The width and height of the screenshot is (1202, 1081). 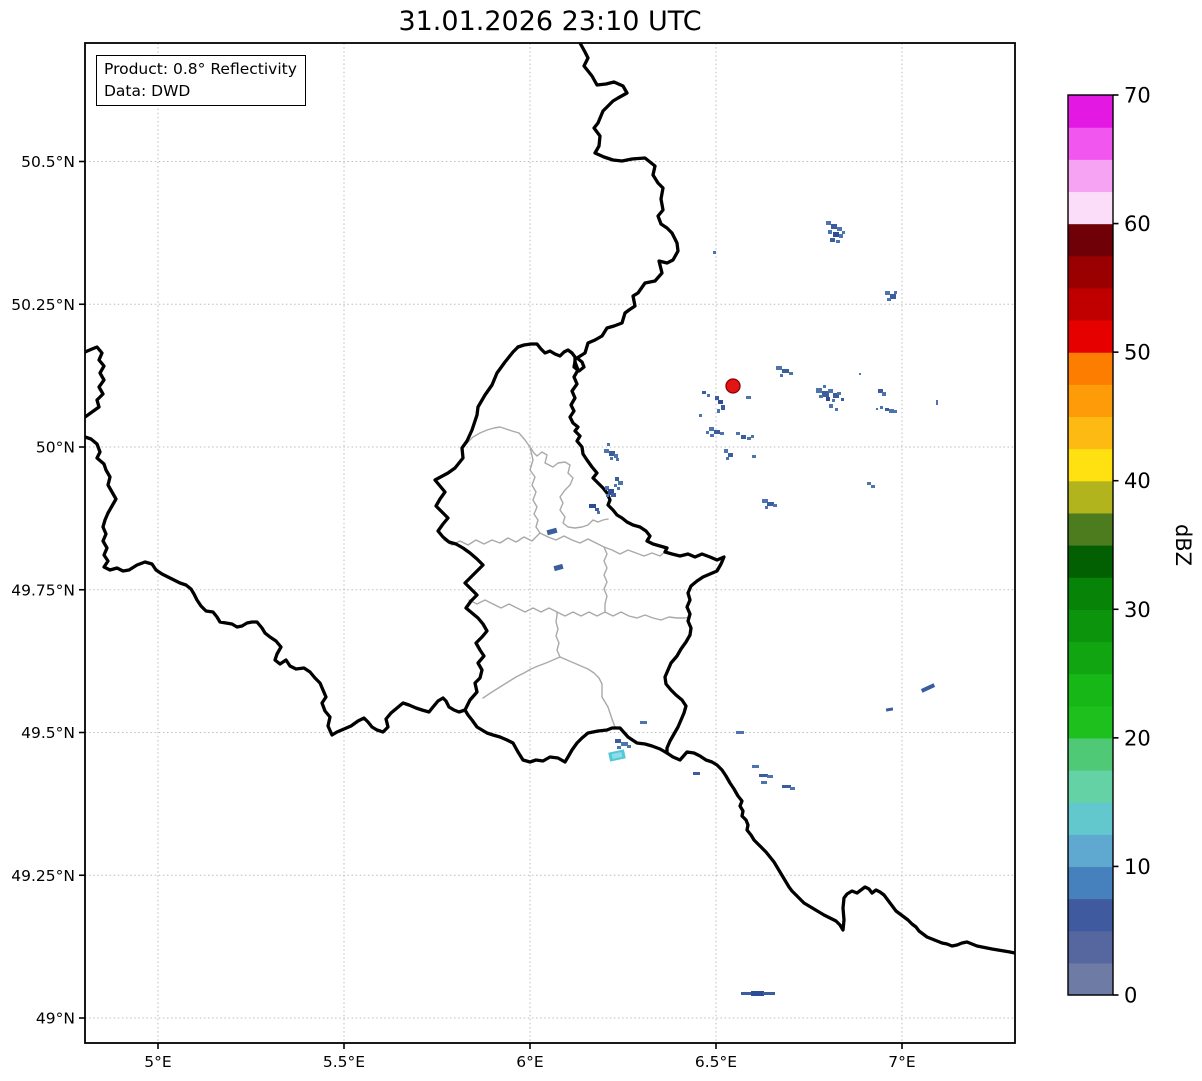 What do you see at coordinates (1183, 545) in the screenshot?
I see `colorbar-axis-label: dBZ` at bounding box center [1183, 545].